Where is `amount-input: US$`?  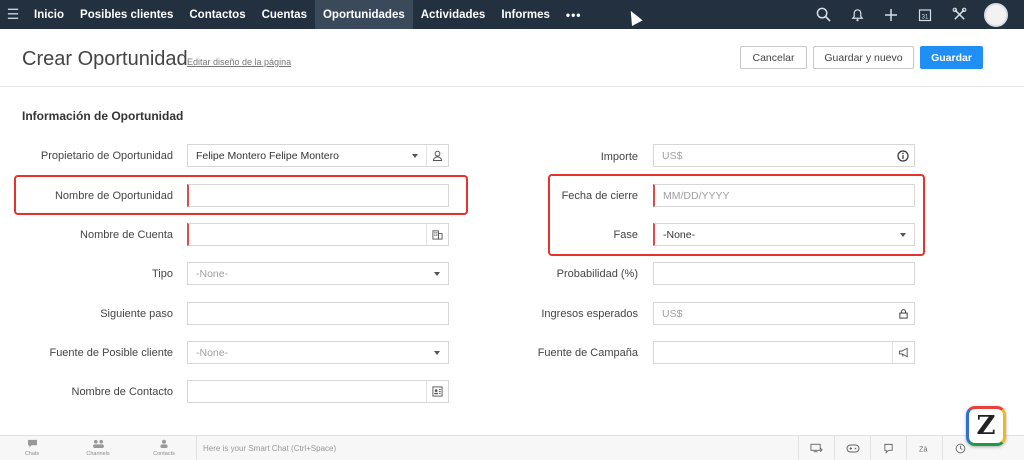
amount-input: US$ is located at coordinates (784, 155).